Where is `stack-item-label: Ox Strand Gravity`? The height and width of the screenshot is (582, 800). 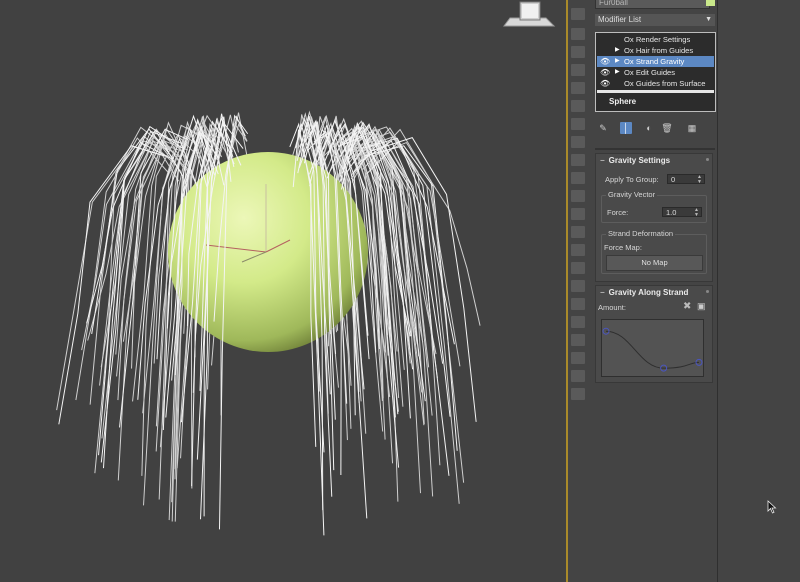 stack-item-label: Ox Strand Gravity is located at coordinates (654, 61).